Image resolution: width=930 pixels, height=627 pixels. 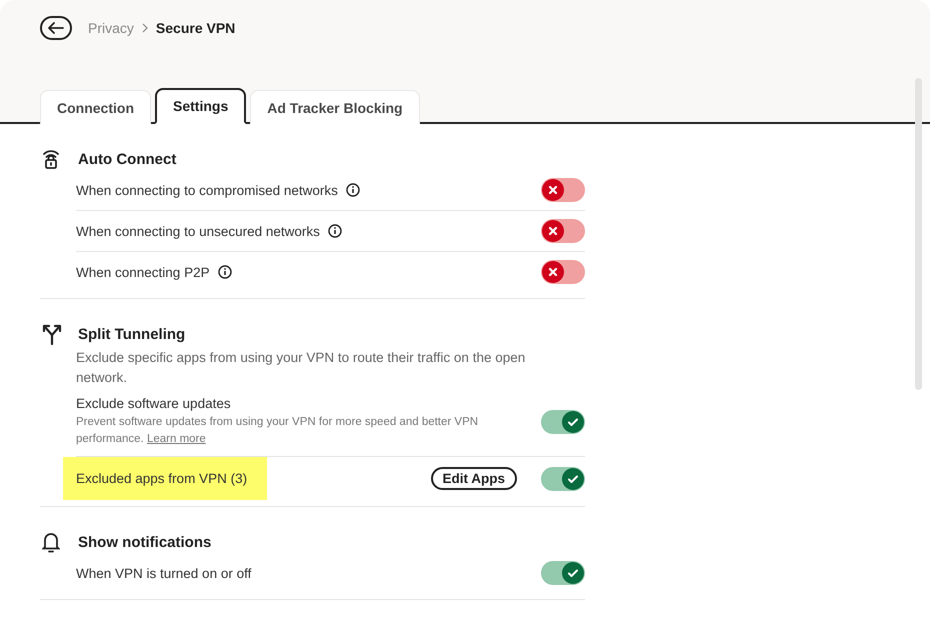 I want to click on setting-label: When connecting P2P, so click(x=143, y=272).